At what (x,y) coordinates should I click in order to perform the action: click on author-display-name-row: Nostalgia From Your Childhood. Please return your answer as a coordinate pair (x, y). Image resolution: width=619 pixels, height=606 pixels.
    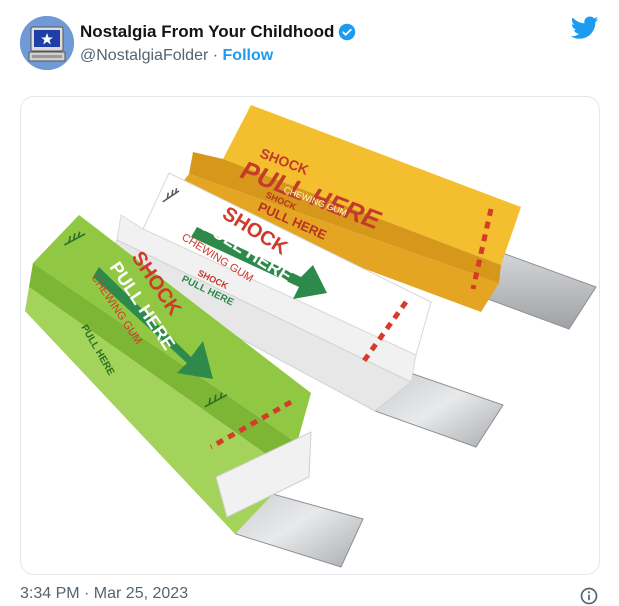
    Looking at the image, I should click on (218, 32).